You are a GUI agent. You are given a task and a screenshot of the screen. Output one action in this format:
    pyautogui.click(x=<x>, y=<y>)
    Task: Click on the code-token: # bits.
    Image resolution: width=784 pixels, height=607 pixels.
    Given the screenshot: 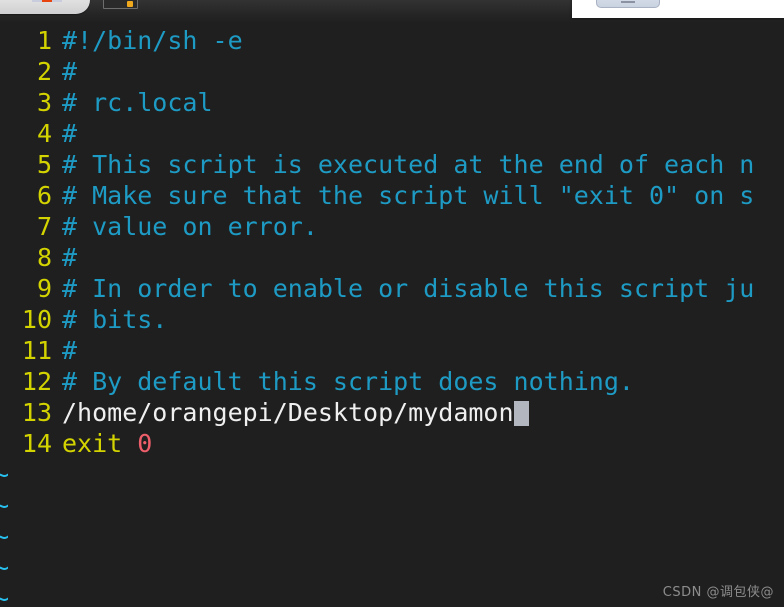 What is the action you would take?
    pyautogui.click(x=115, y=319)
    